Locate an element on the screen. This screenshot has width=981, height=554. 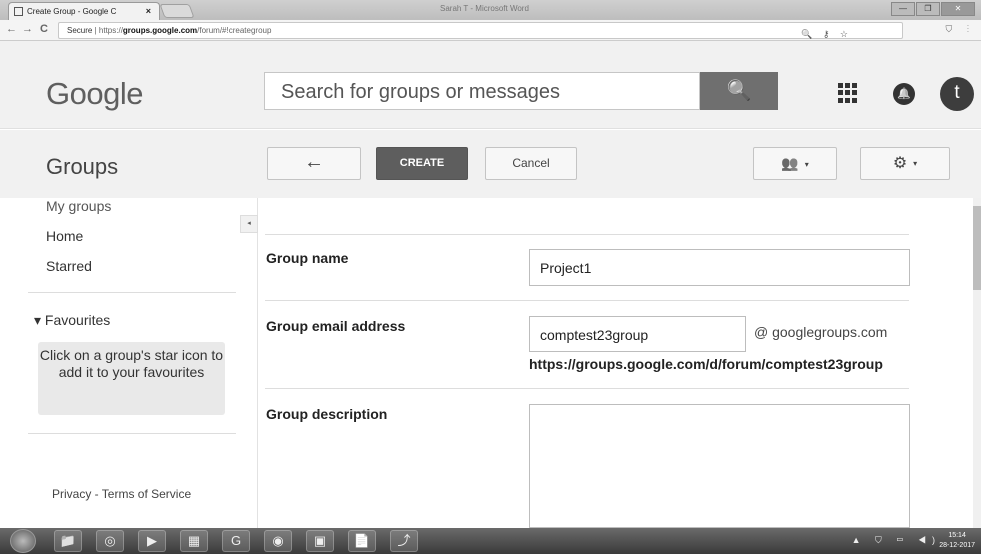
taskbar-pdf-icon: ⤴ is located at coordinates (404, 541).